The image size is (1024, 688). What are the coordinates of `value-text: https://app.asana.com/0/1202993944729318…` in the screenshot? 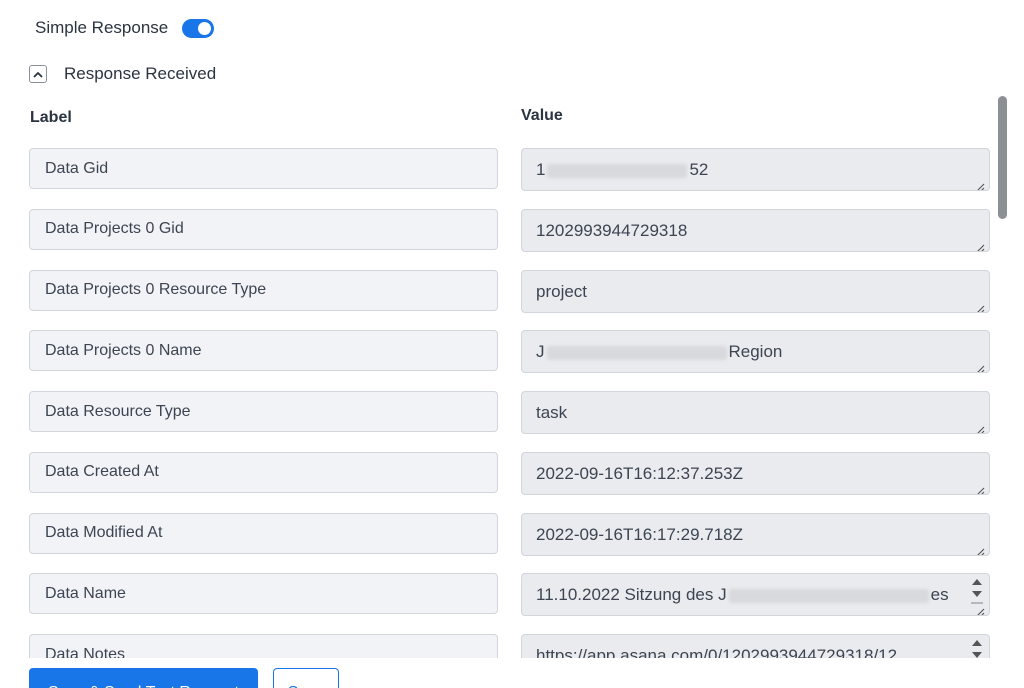 It's located at (717, 652).